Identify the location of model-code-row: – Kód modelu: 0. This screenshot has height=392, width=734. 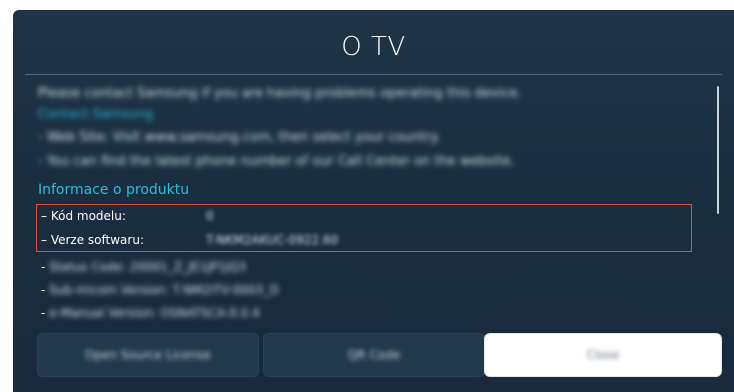
(127, 216).